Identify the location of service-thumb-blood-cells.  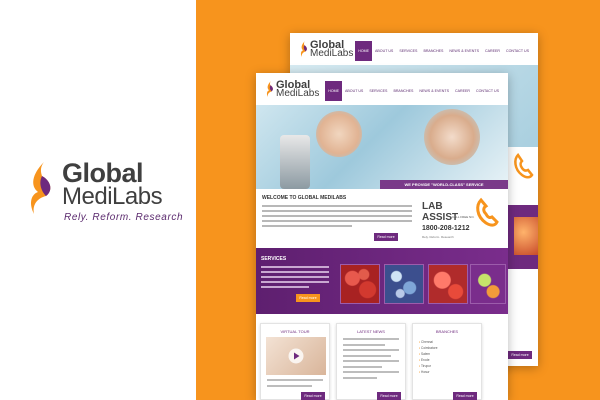
(360, 284).